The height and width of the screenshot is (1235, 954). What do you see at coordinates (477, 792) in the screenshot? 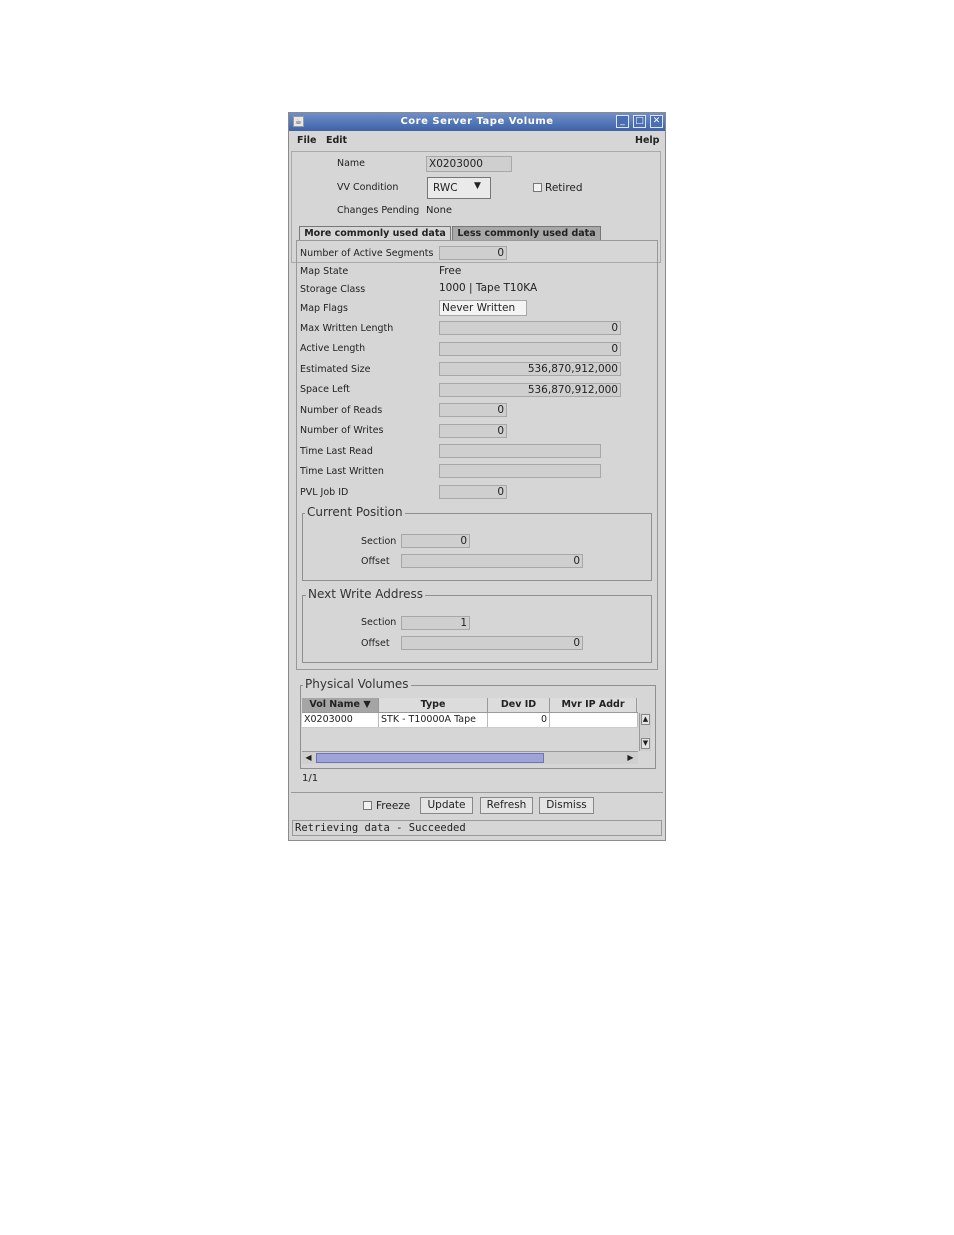
I see `divider` at bounding box center [477, 792].